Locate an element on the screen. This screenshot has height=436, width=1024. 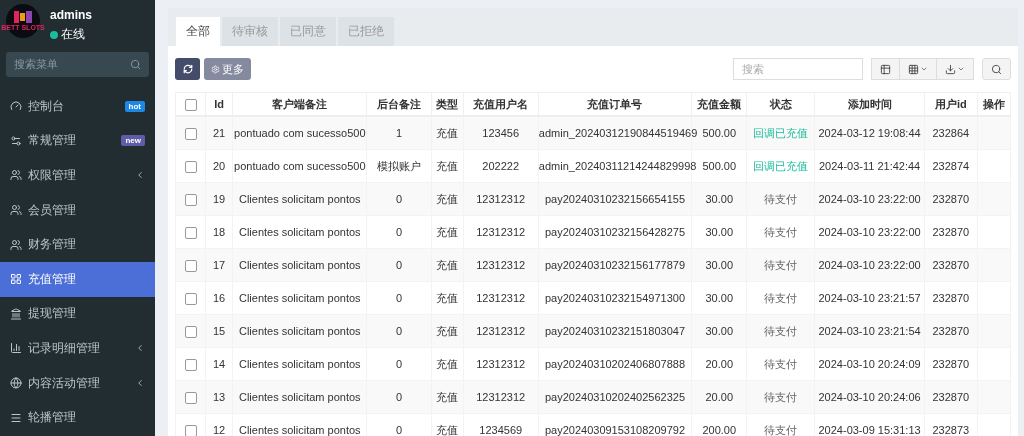
columns-button is located at coordinates (918, 69).